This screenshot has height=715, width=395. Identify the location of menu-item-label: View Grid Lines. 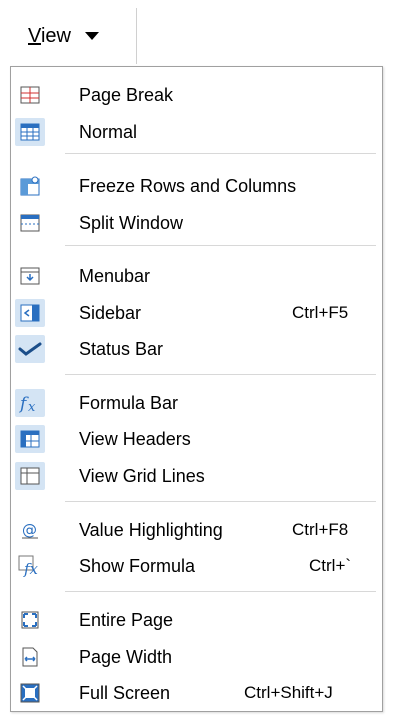
(142, 476).